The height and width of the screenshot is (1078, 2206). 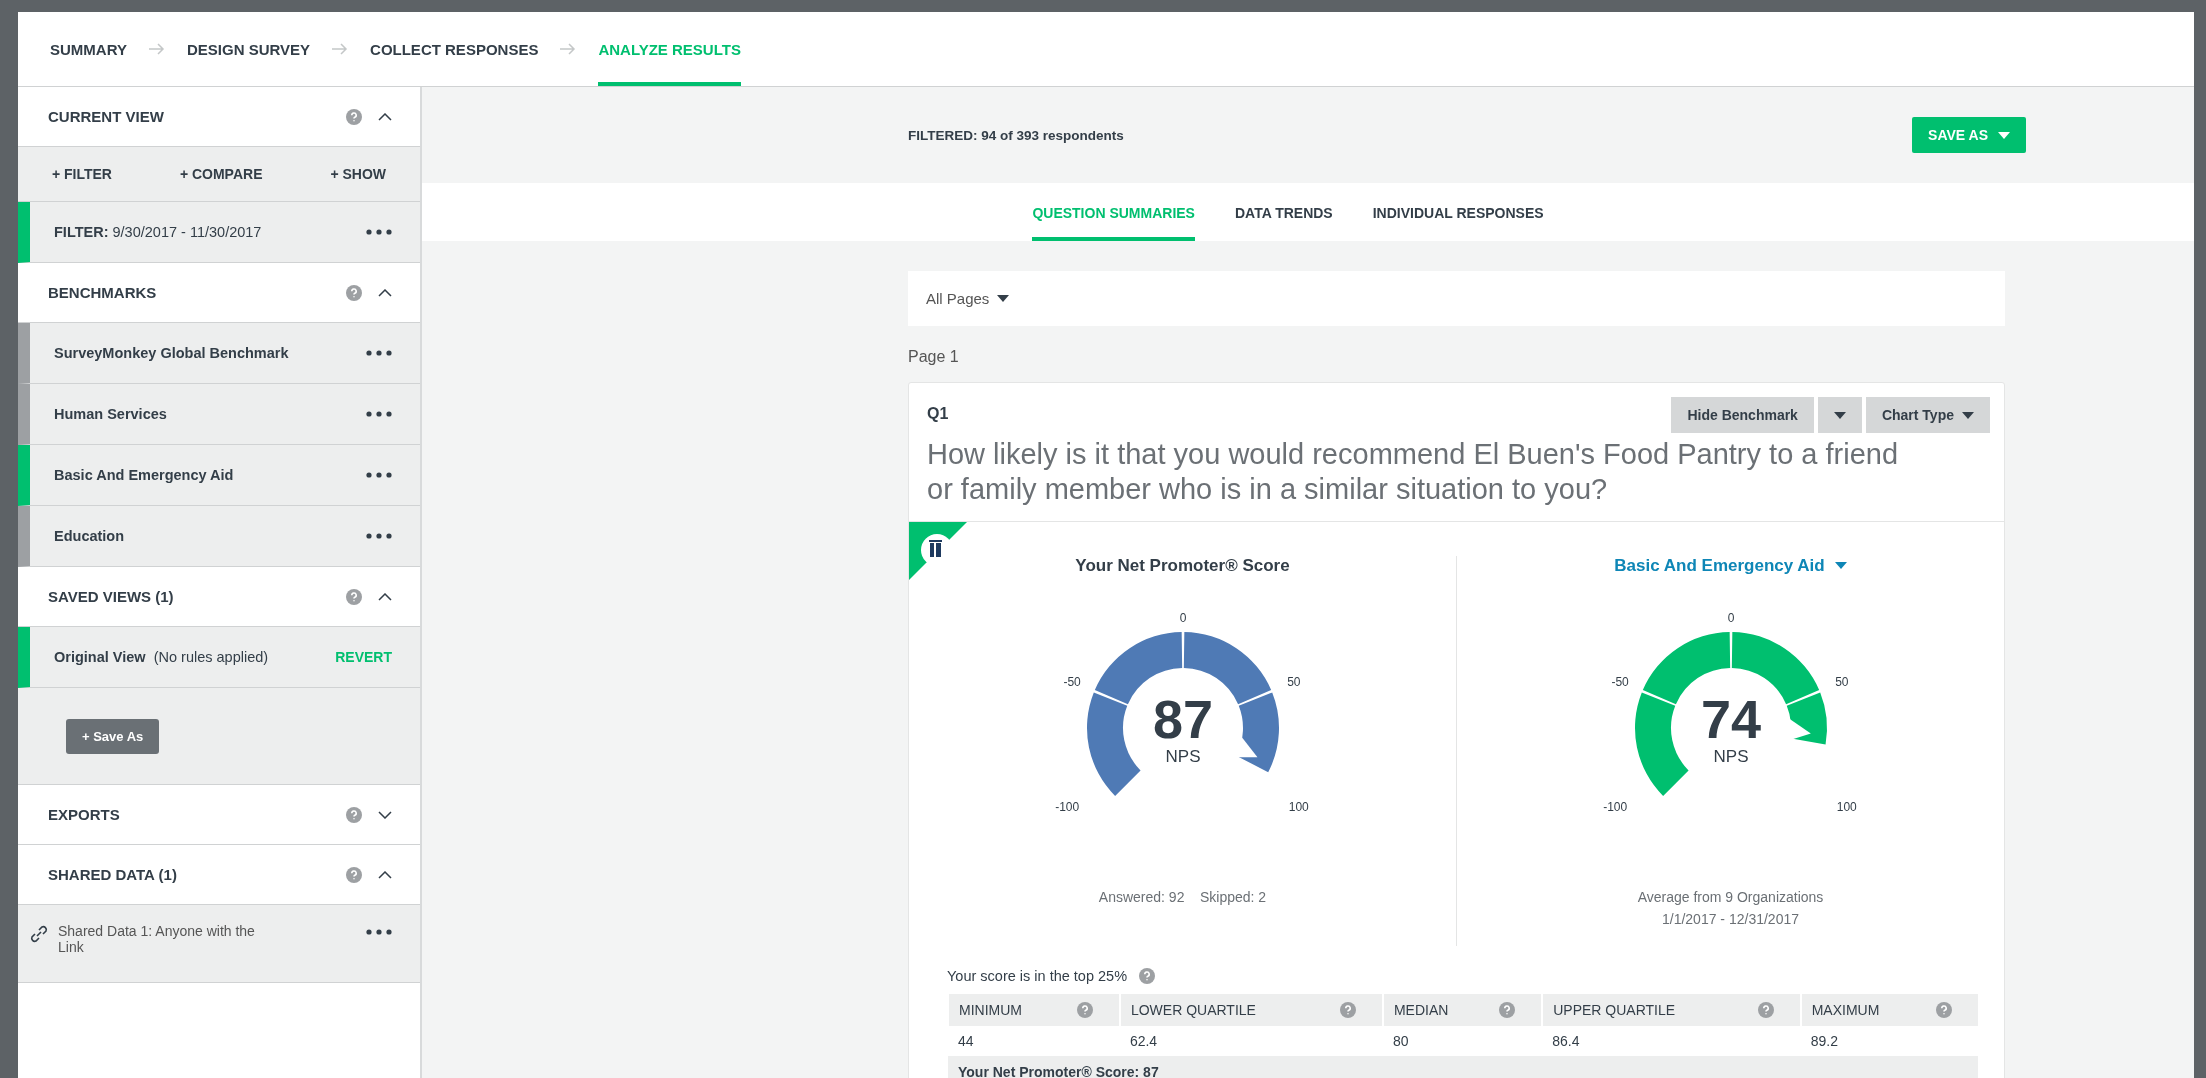 I want to click on question-text: How likely is it that you would recommend El Buen's Food Pantry to a friend or family member who is in a similar situation to you?, so click(x=1456, y=477).